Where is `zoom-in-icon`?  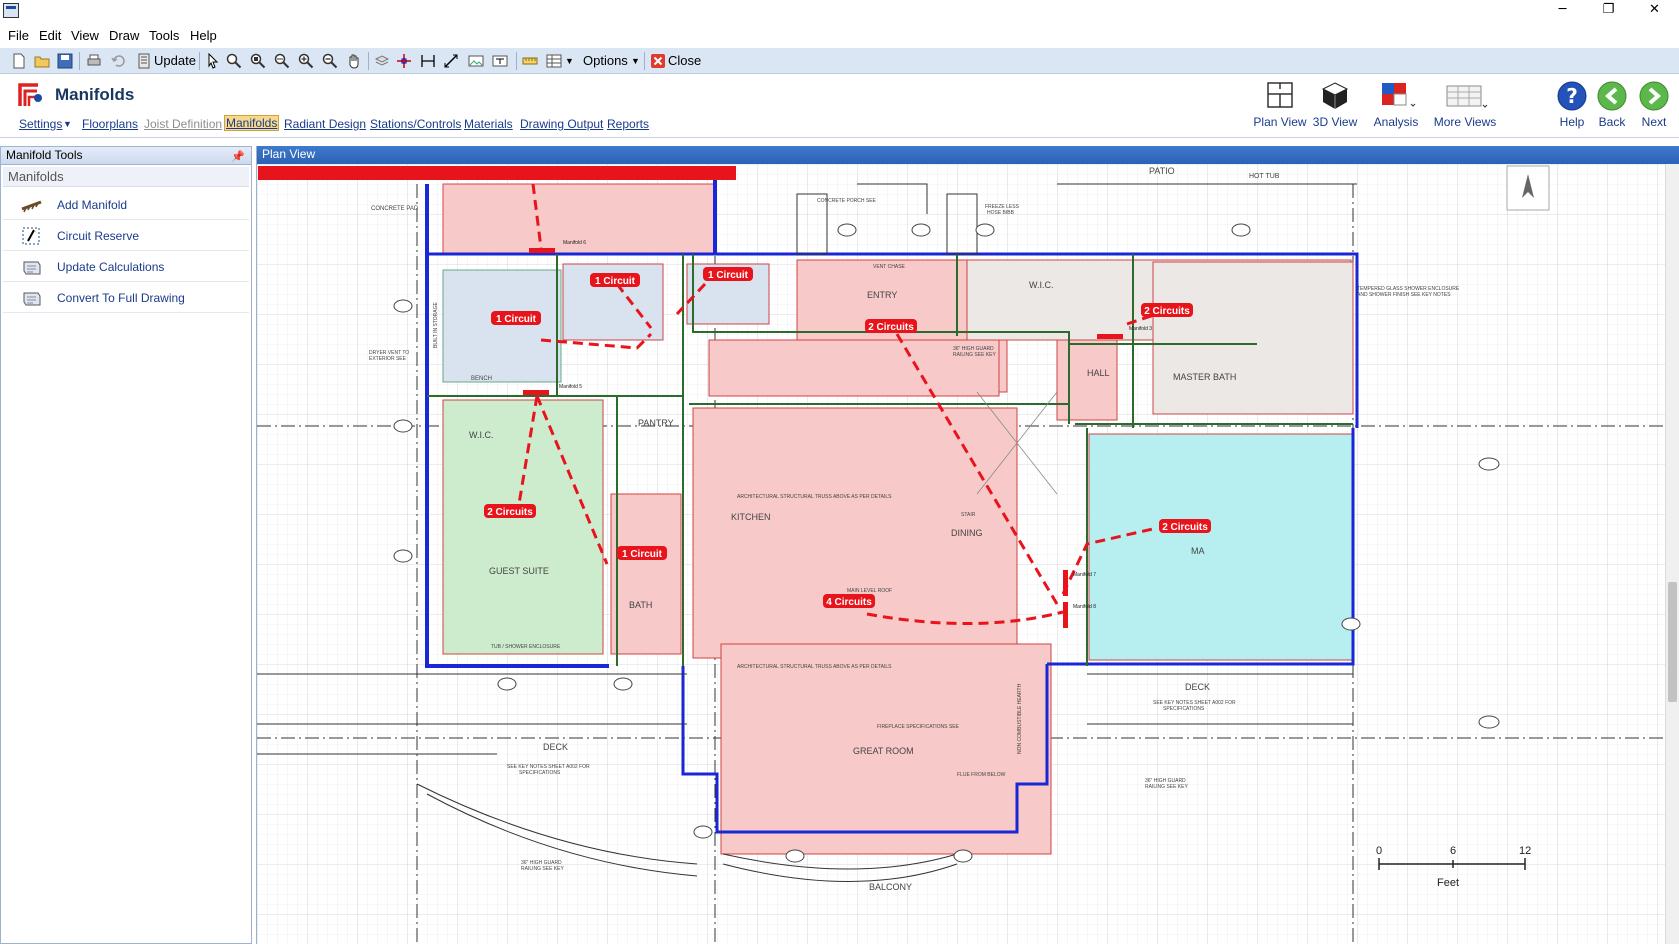
zoom-in-icon is located at coordinates (306, 61).